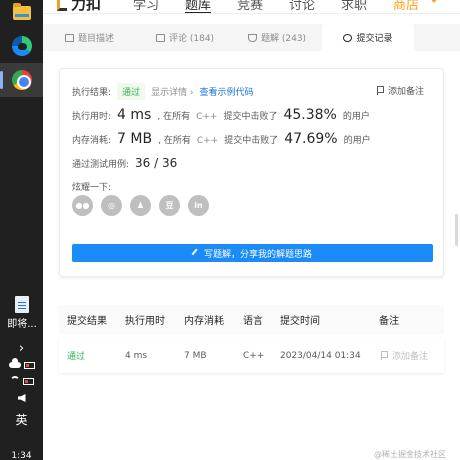 Image resolution: width=460 pixels, height=460 pixels. I want to click on row-memory: 7 MB, so click(195, 355).